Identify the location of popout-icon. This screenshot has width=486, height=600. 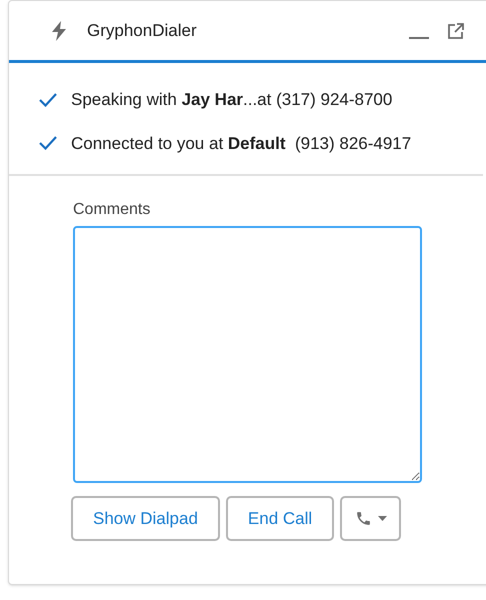
(456, 31).